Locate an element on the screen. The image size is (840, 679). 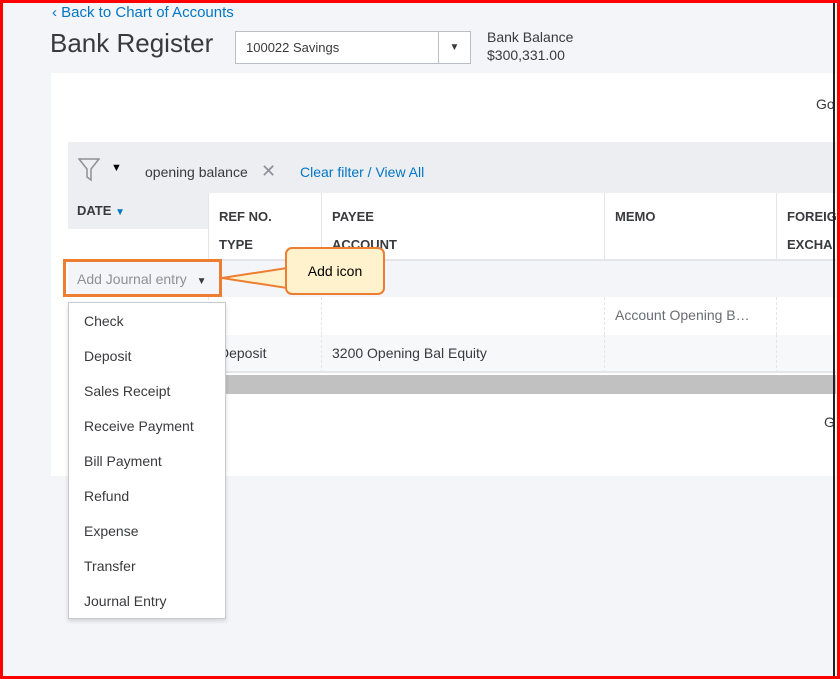
menu-item-receive-payment: Receive Payment is located at coordinates (147, 425).